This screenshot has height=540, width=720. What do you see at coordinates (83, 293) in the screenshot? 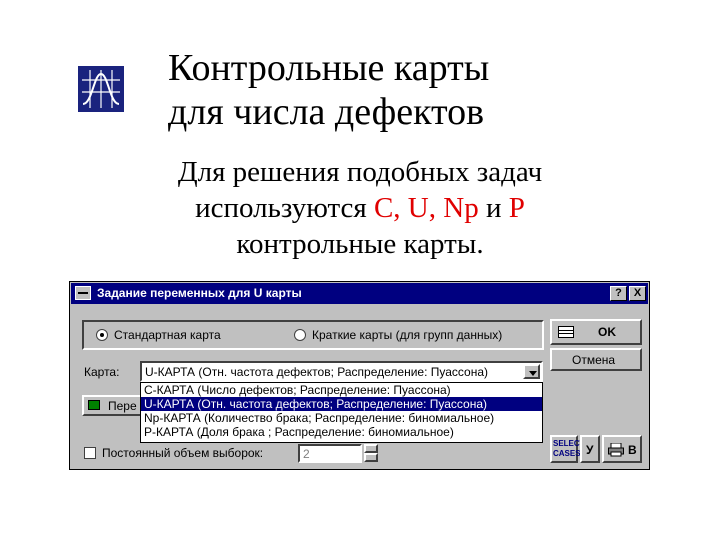
I see `system-menu-icon` at bounding box center [83, 293].